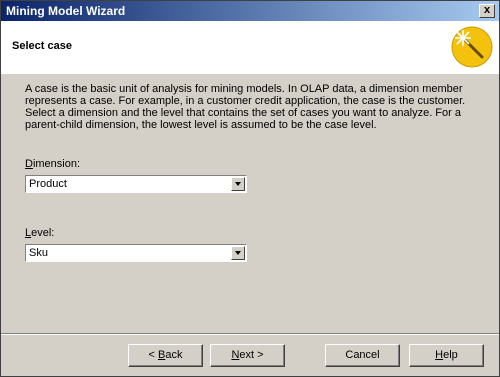 Image resolution: width=500 pixels, height=377 pixels. Describe the element at coordinates (446, 355) in the screenshot. I see `help-button: Help` at that location.